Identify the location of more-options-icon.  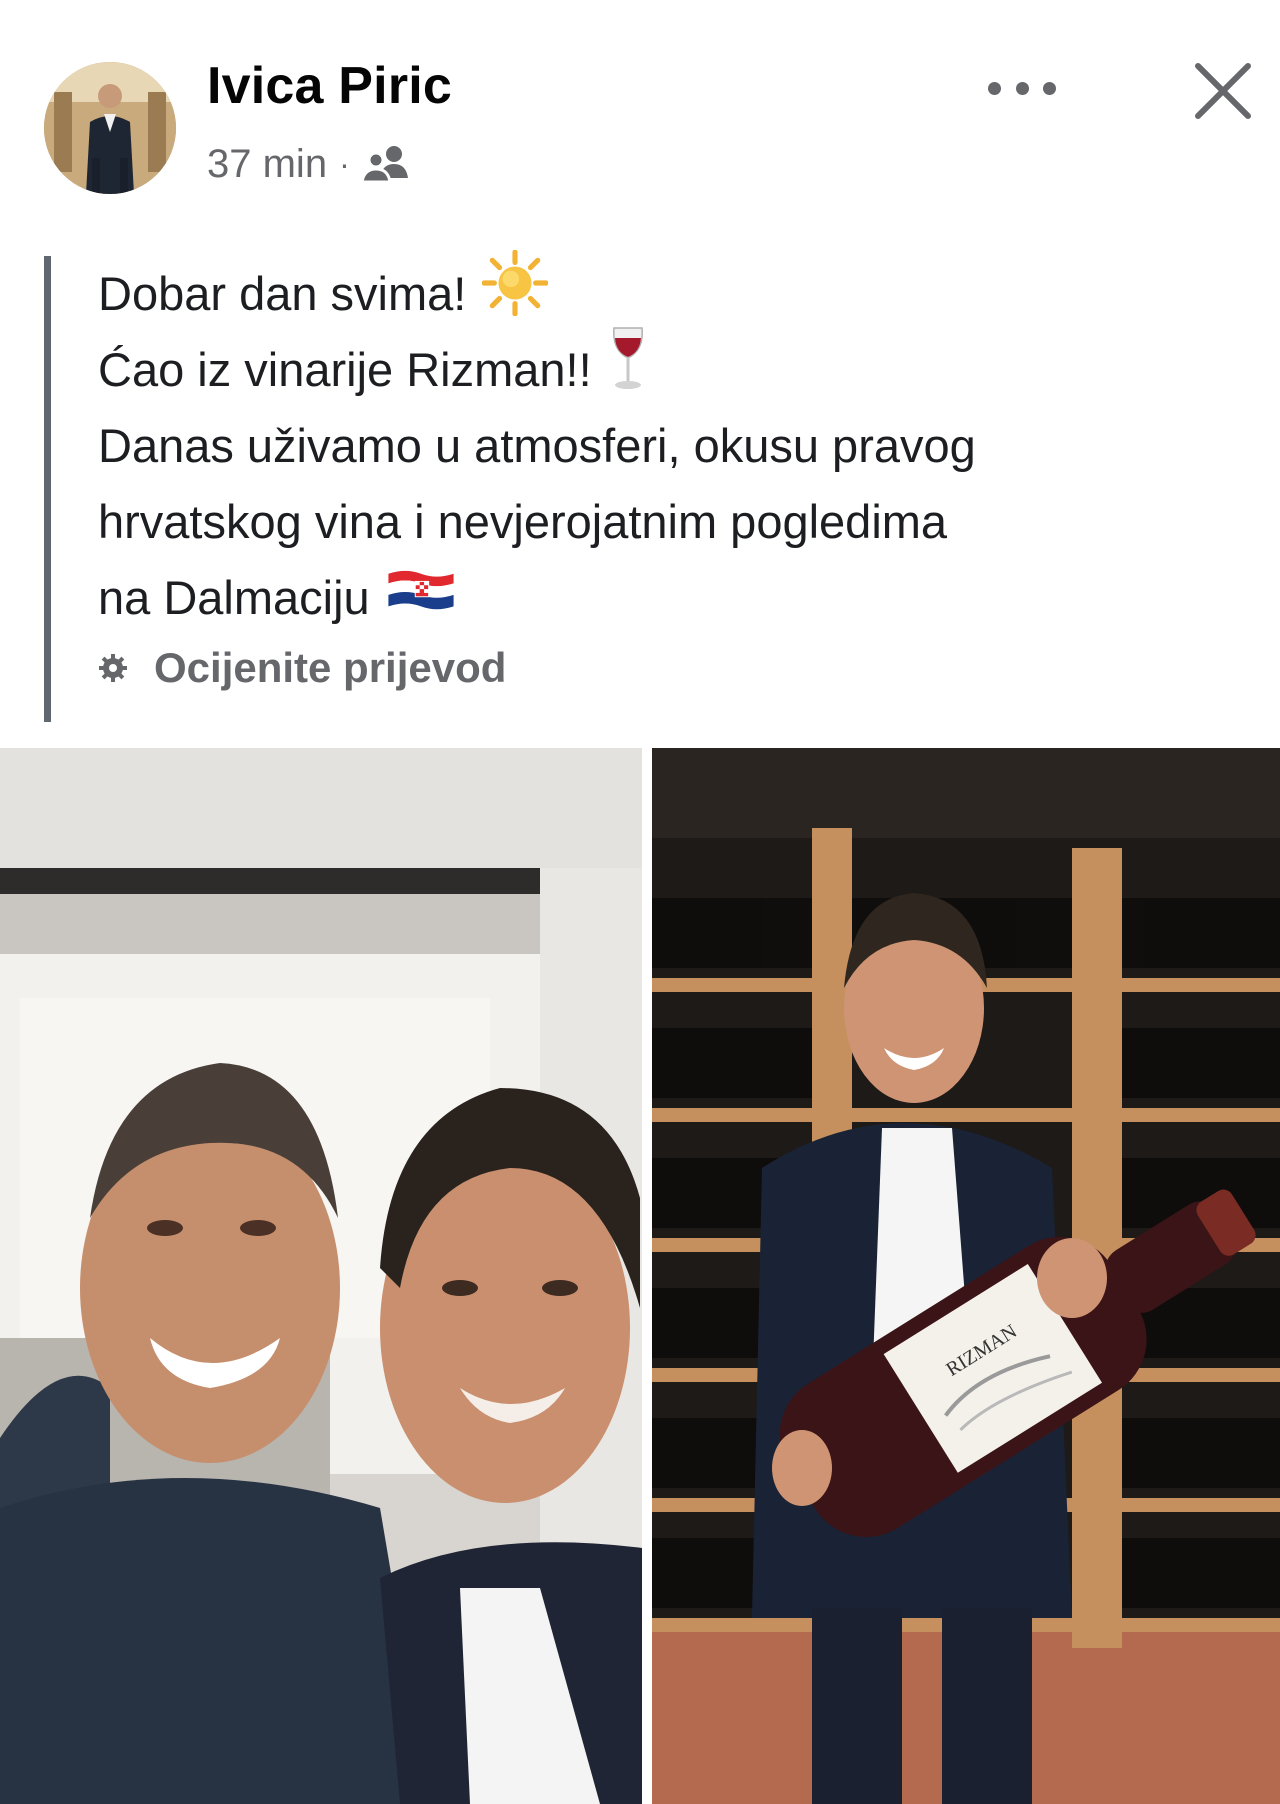
(1022, 88).